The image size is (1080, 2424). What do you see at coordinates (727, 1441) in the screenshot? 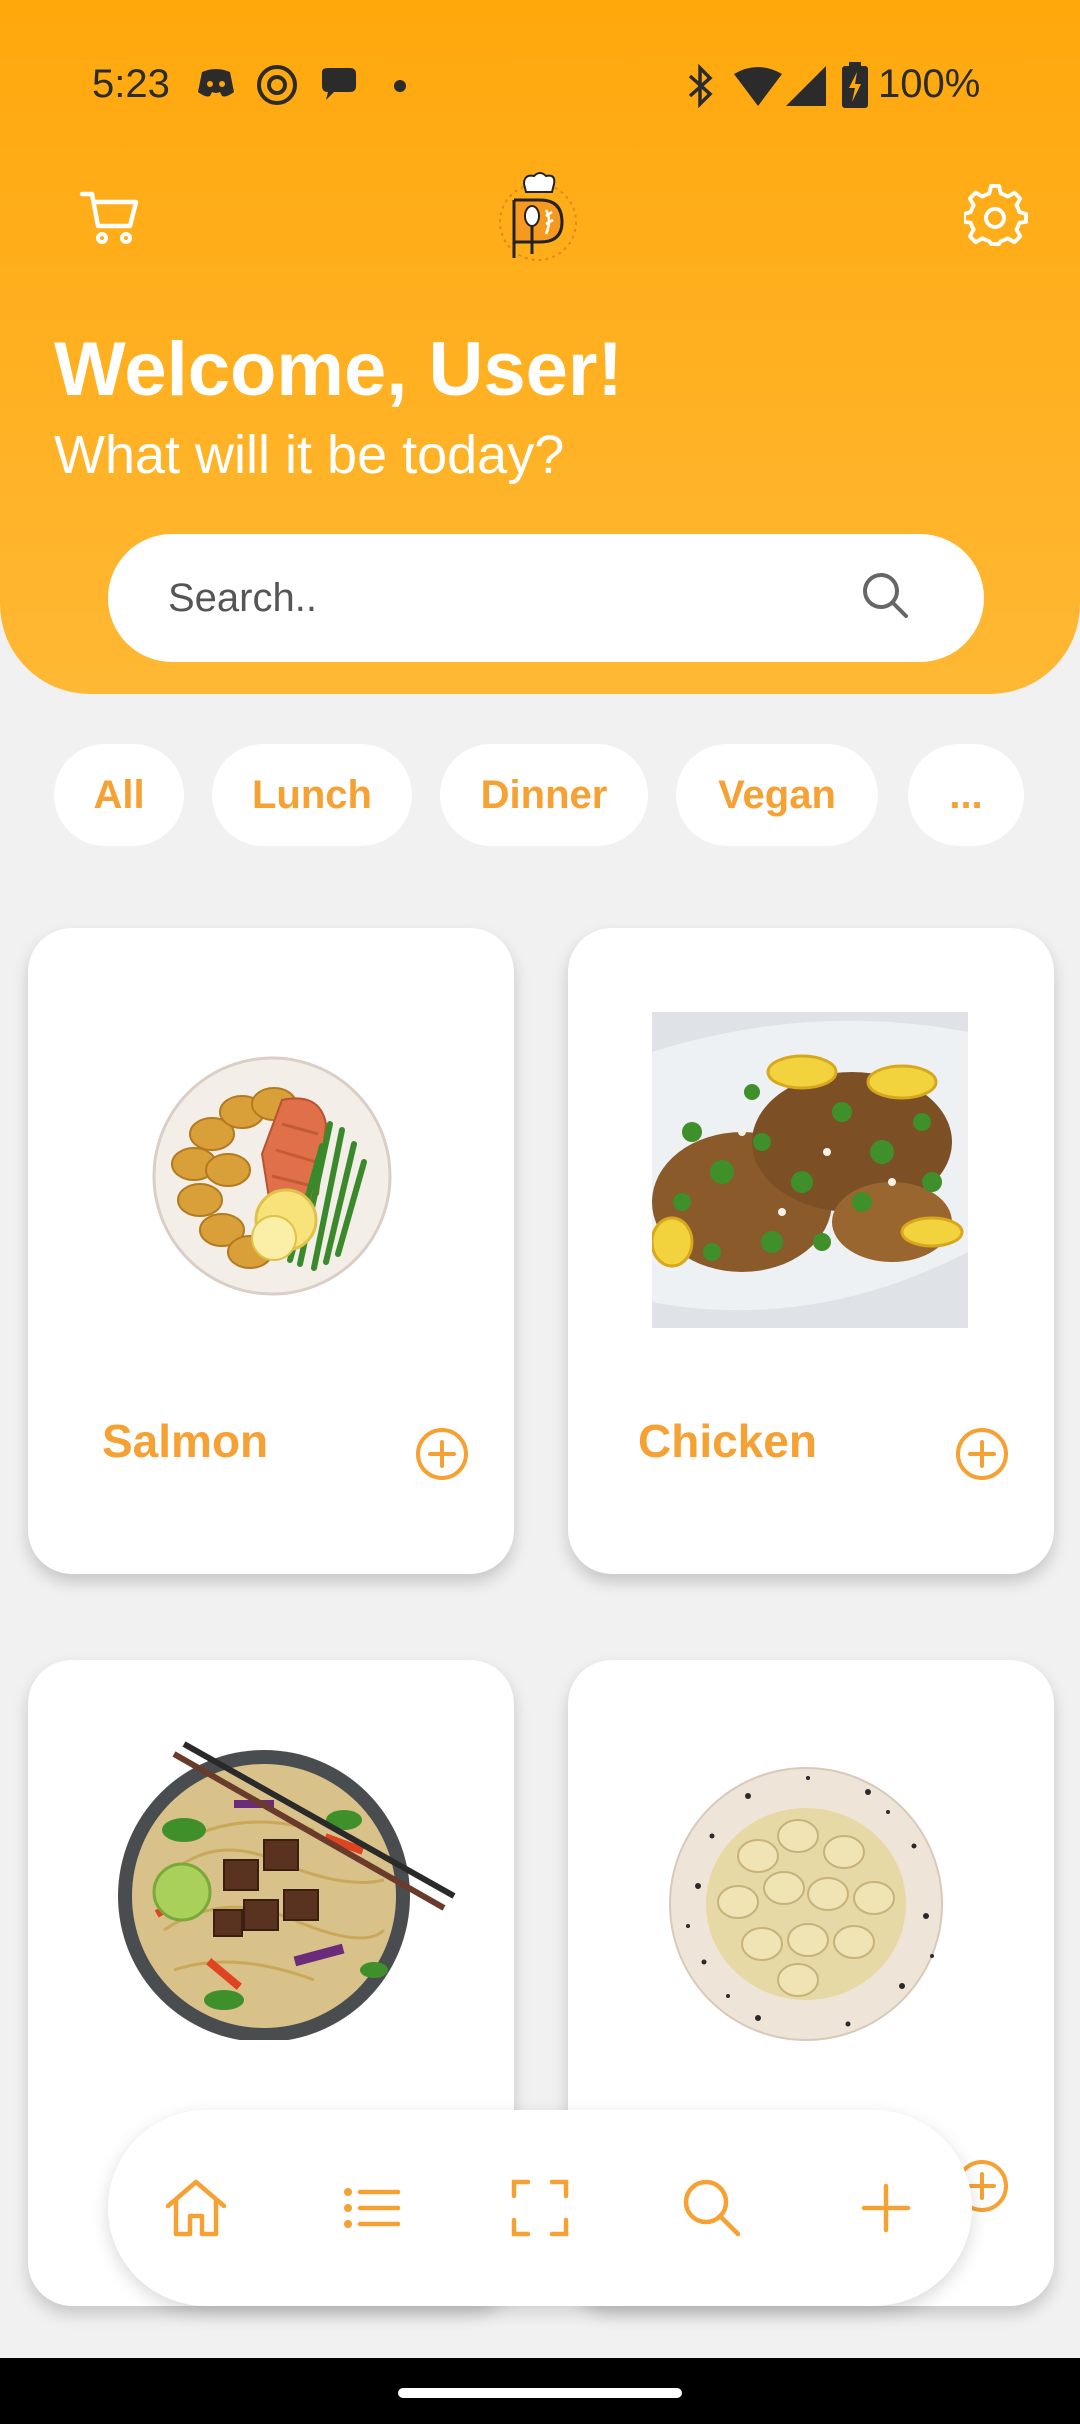
I see `recipe-title: Chicken` at bounding box center [727, 1441].